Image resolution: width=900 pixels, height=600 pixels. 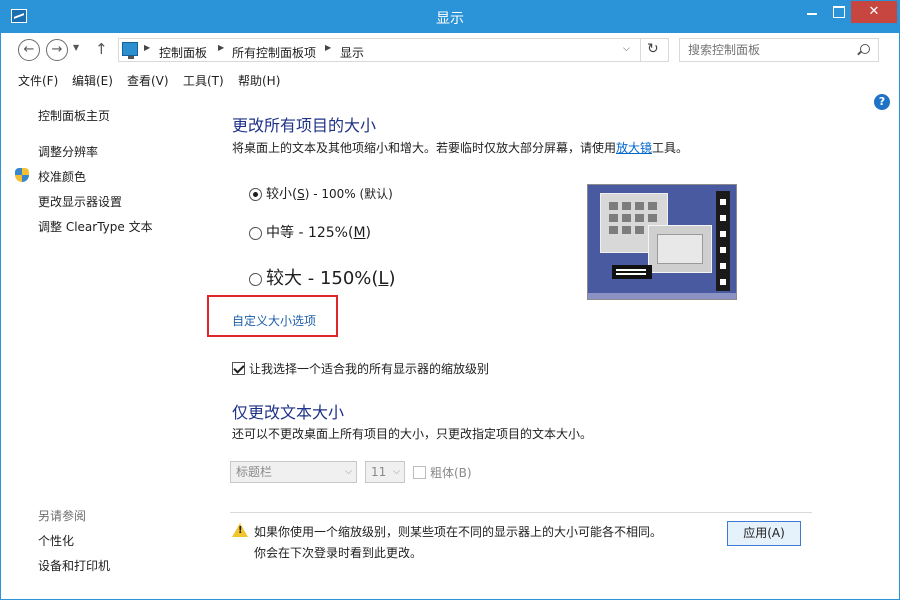 I want to click on preview-window-front, so click(x=680, y=249).